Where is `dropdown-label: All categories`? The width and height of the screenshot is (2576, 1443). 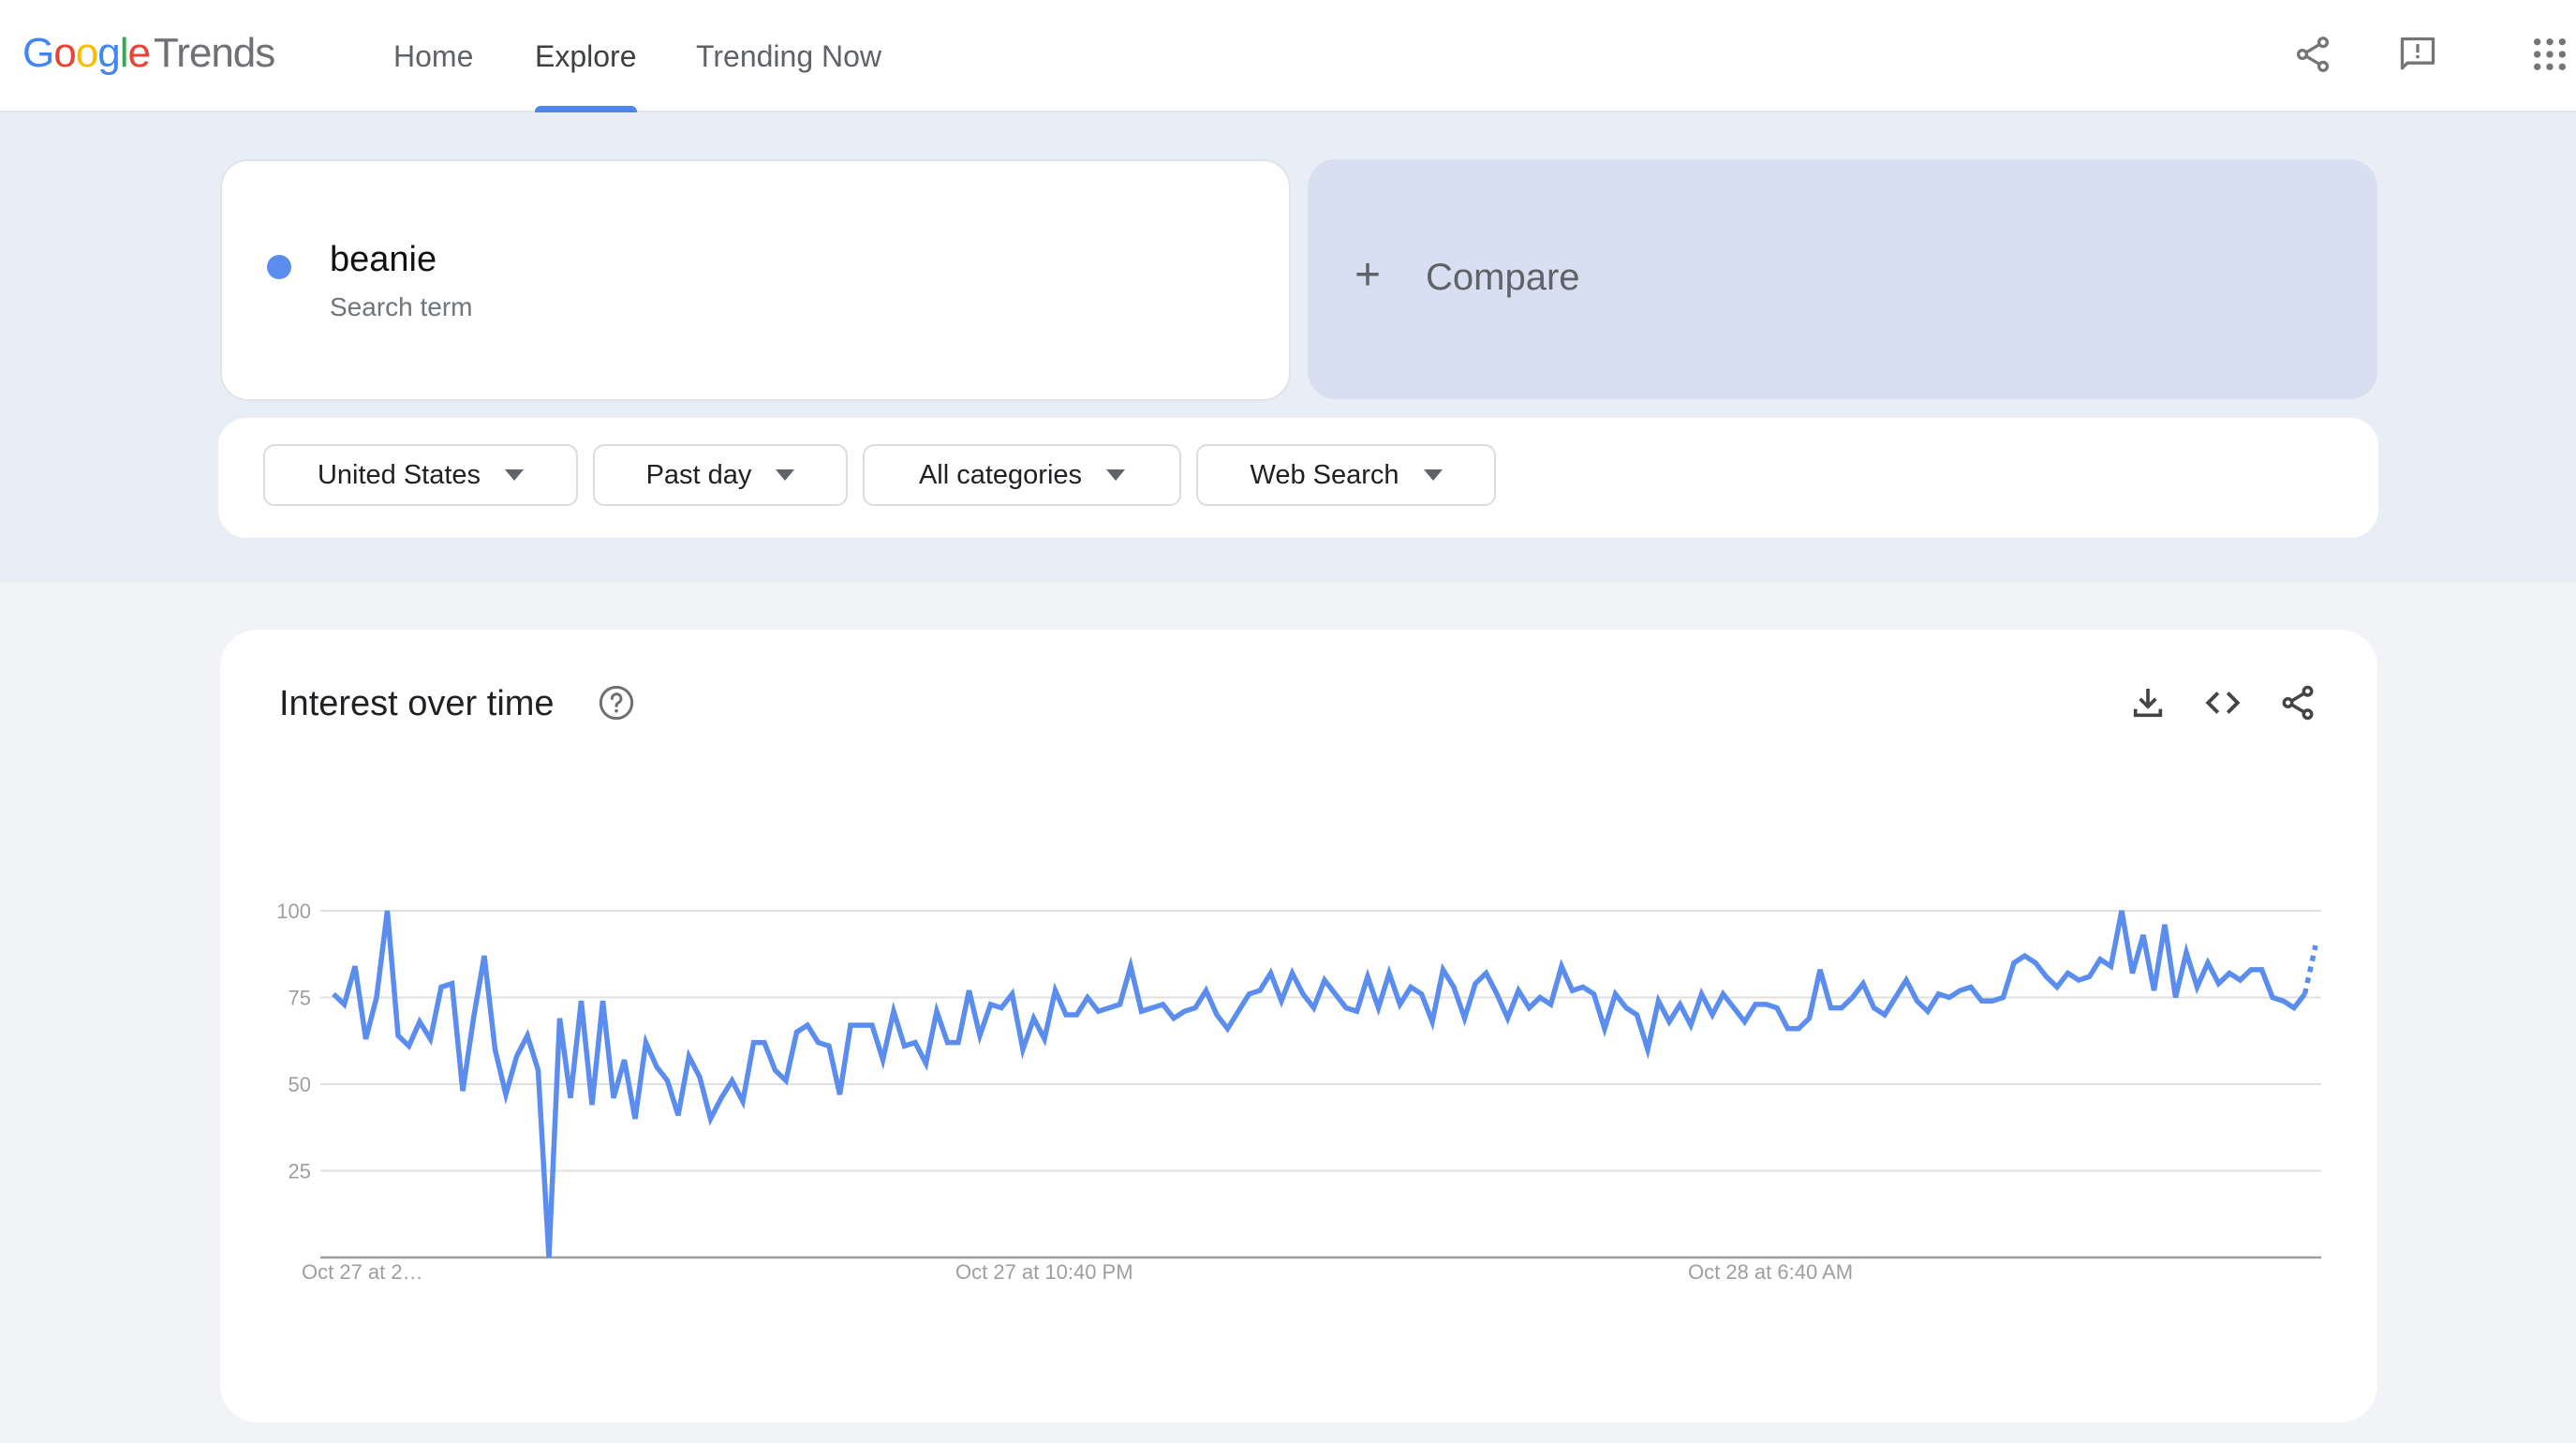 dropdown-label: All categories is located at coordinates (1000, 474).